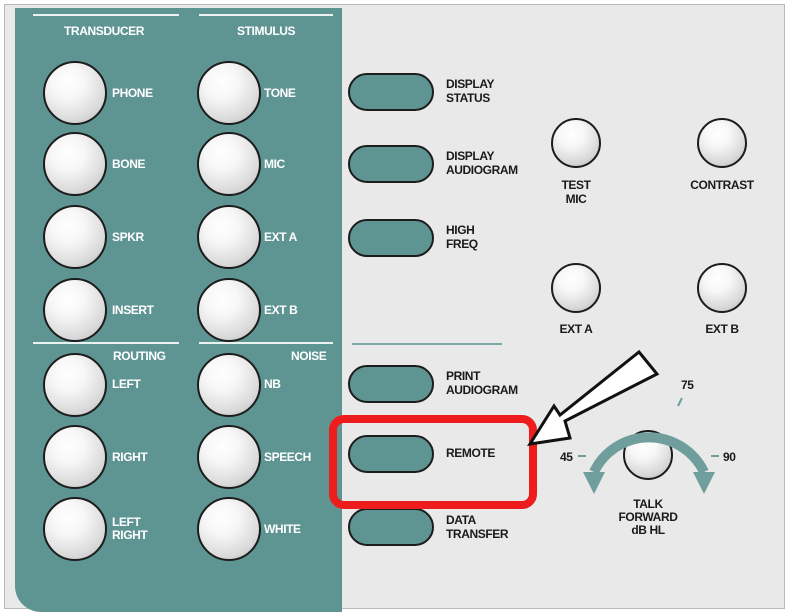 The height and width of the screenshot is (613, 789). Describe the element at coordinates (287, 457) in the screenshot. I see `noise-speech-label: SPEECH` at that location.